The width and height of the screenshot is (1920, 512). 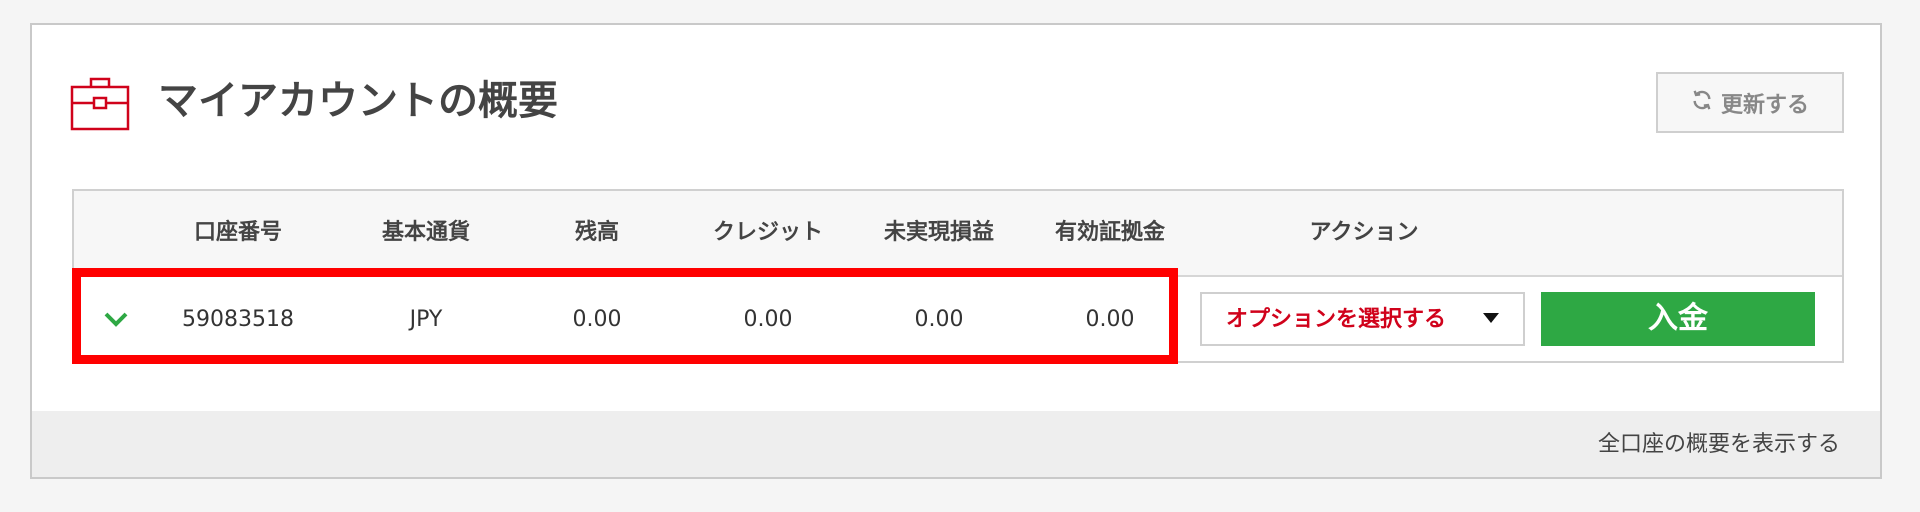 What do you see at coordinates (768, 232) in the screenshot?
I see `column-credit: クレジット` at bounding box center [768, 232].